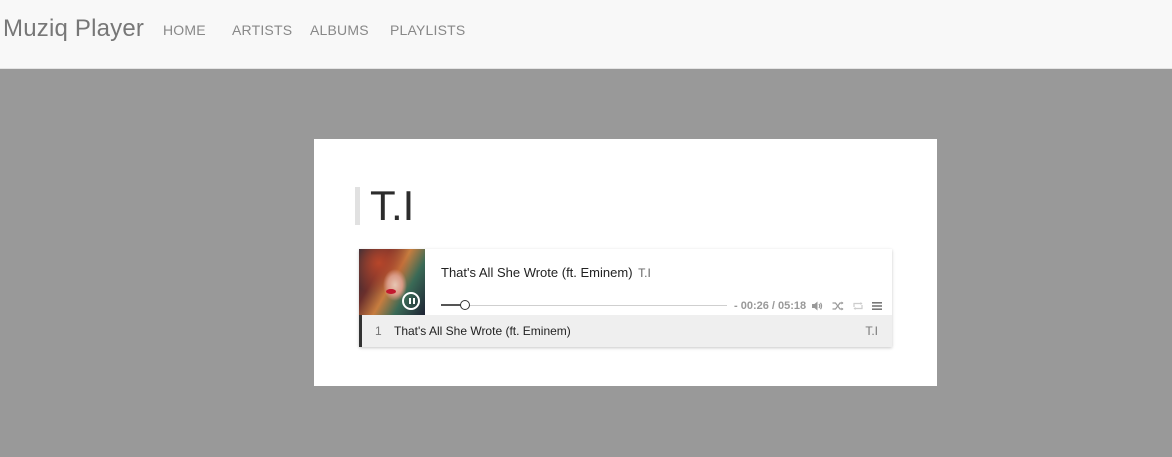 The width and height of the screenshot is (1172, 457). I want to click on playlist-row-artist: T.I, so click(871, 331).